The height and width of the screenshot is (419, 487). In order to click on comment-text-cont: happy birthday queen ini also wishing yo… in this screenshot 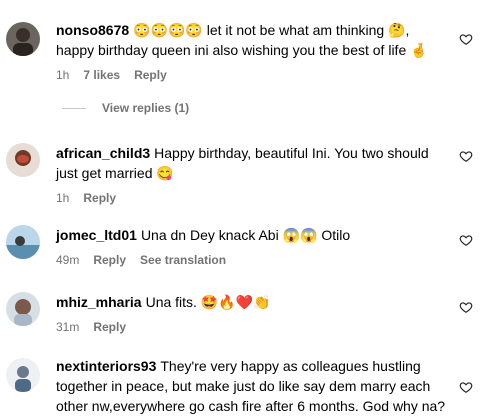, I will do `click(242, 50)`.